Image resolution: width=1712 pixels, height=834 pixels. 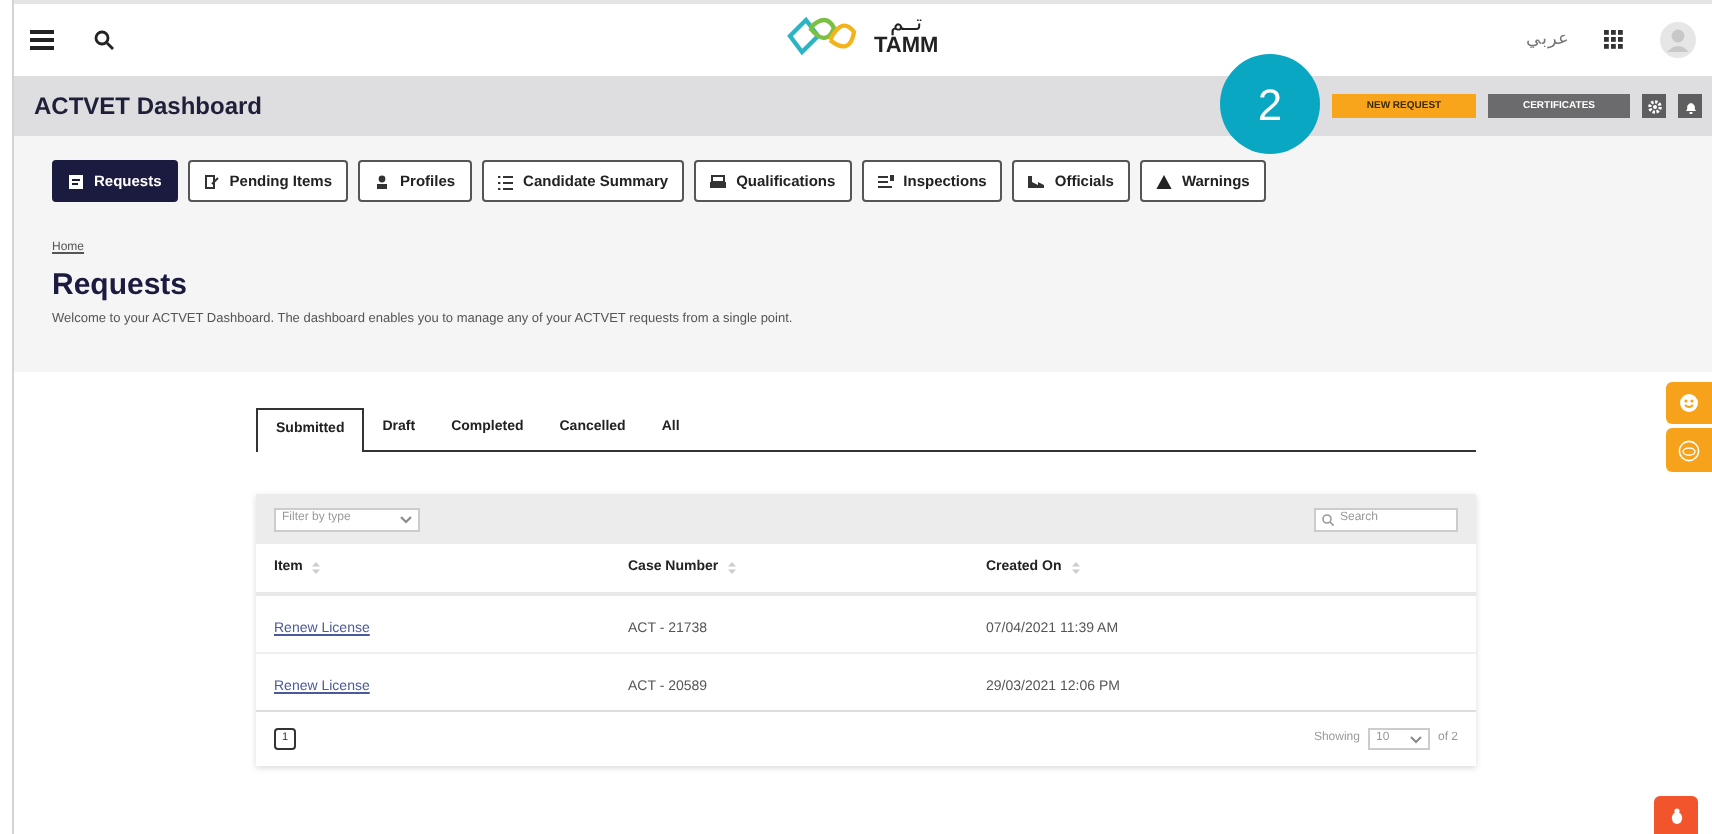 I want to click on page-title: ACTVET Dashboard, so click(x=148, y=107).